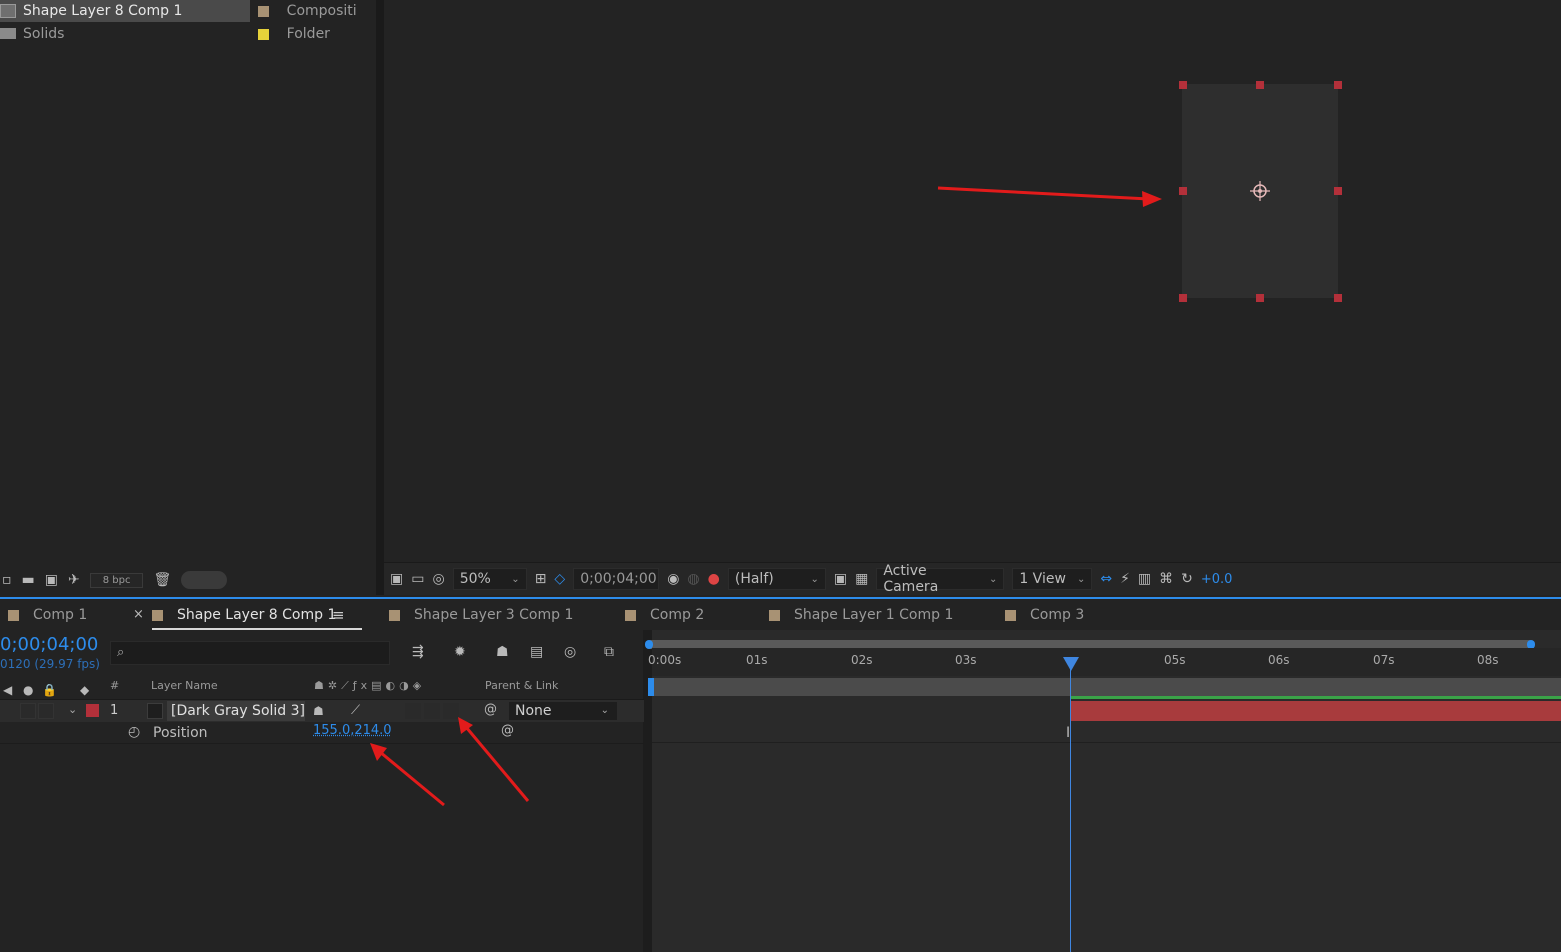  I want to click on ruler-tick: 05s, so click(1175, 660).